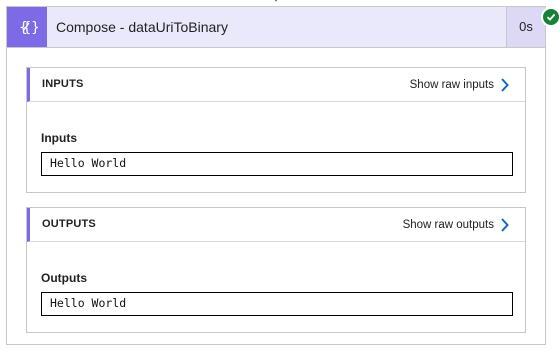 This screenshot has width=559, height=350. What do you see at coordinates (451, 84) in the screenshot?
I see `show-raw-inputs-label: Show raw inputs` at bounding box center [451, 84].